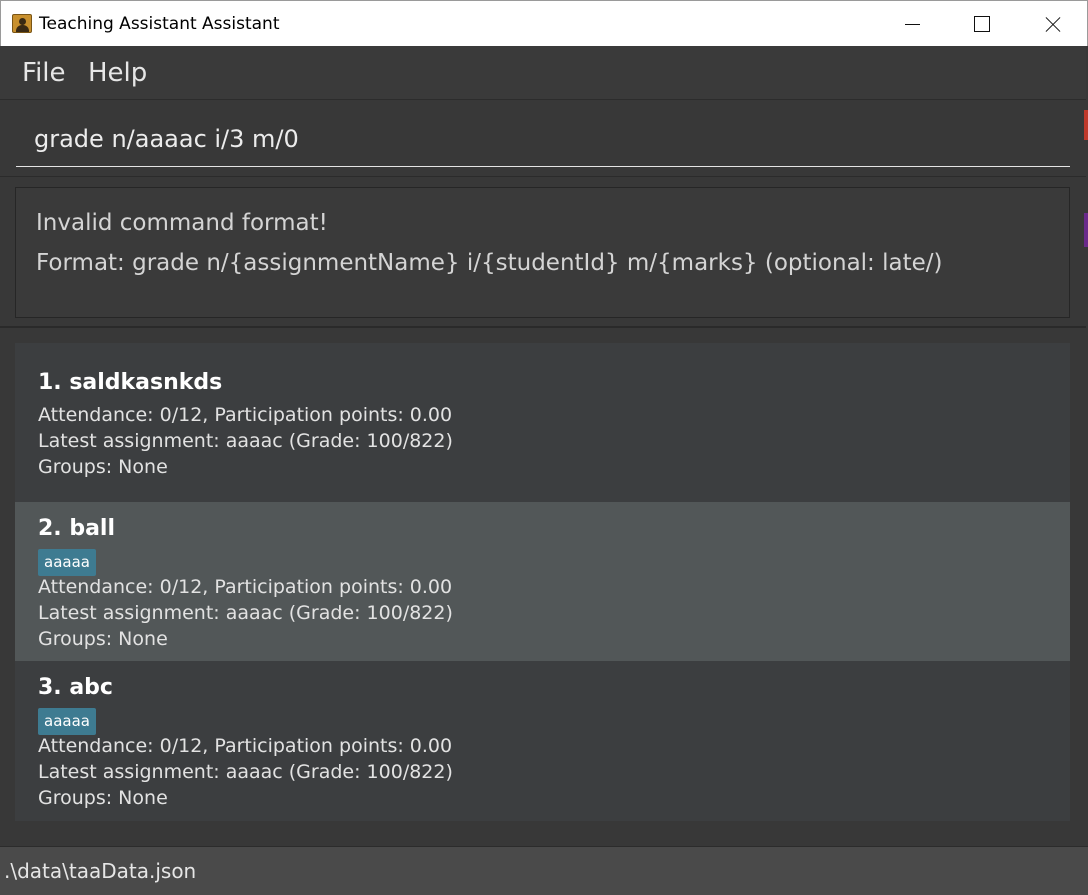 The height and width of the screenshot is (895, 1088). What do you see at coordinates (159, 24) in the screenshot?
I see `window-title: Teaching Assistant Assistant` at bounding box center [159, 24].